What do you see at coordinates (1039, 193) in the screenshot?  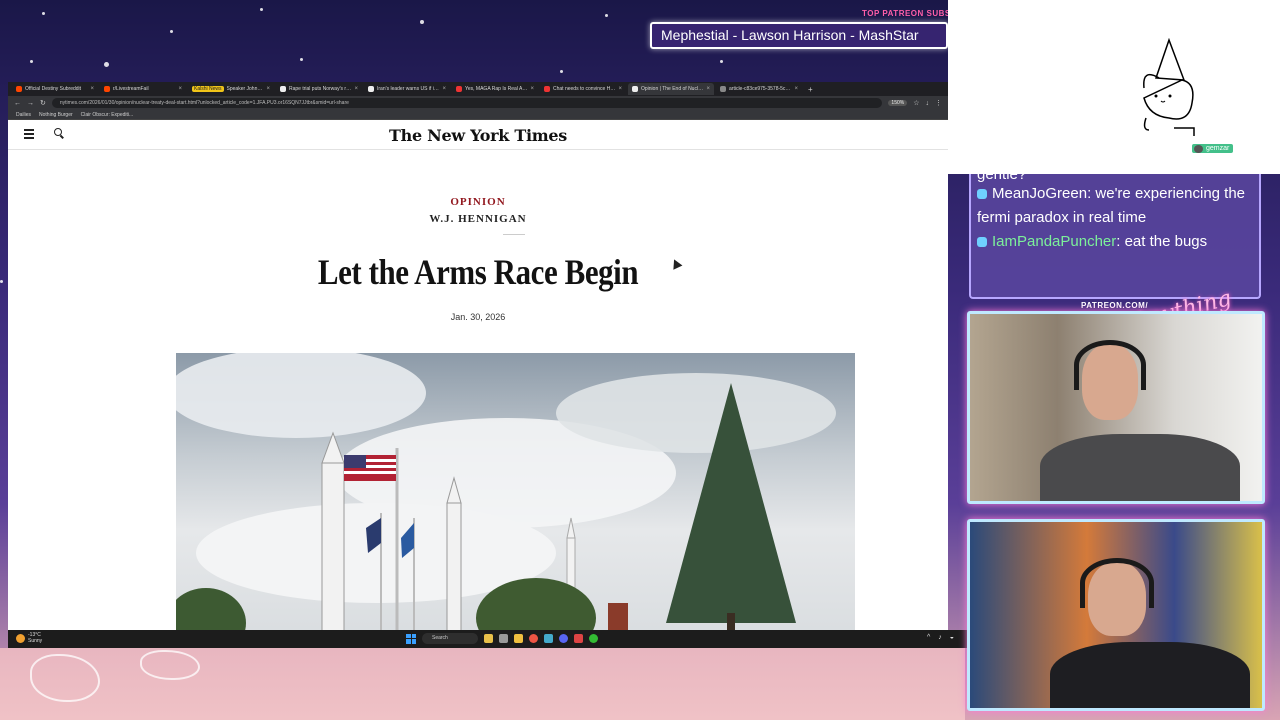 I see `chat-username: MeanJoGreen` at bounding box center [1039, 193].